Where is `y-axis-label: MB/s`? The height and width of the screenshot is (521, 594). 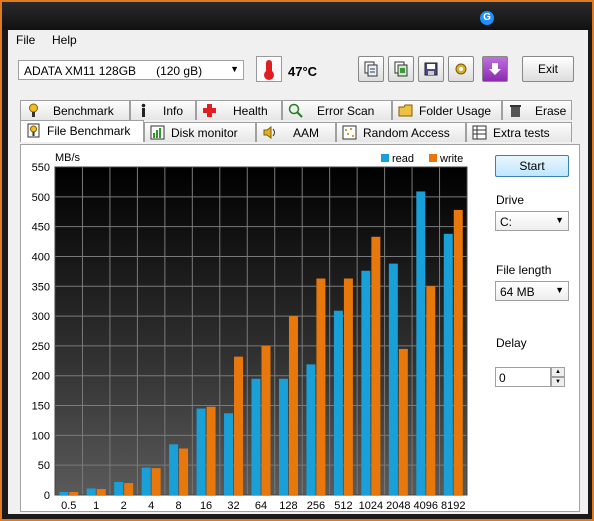 y-axis-label: MB/s is located at coordinates (68, 158).